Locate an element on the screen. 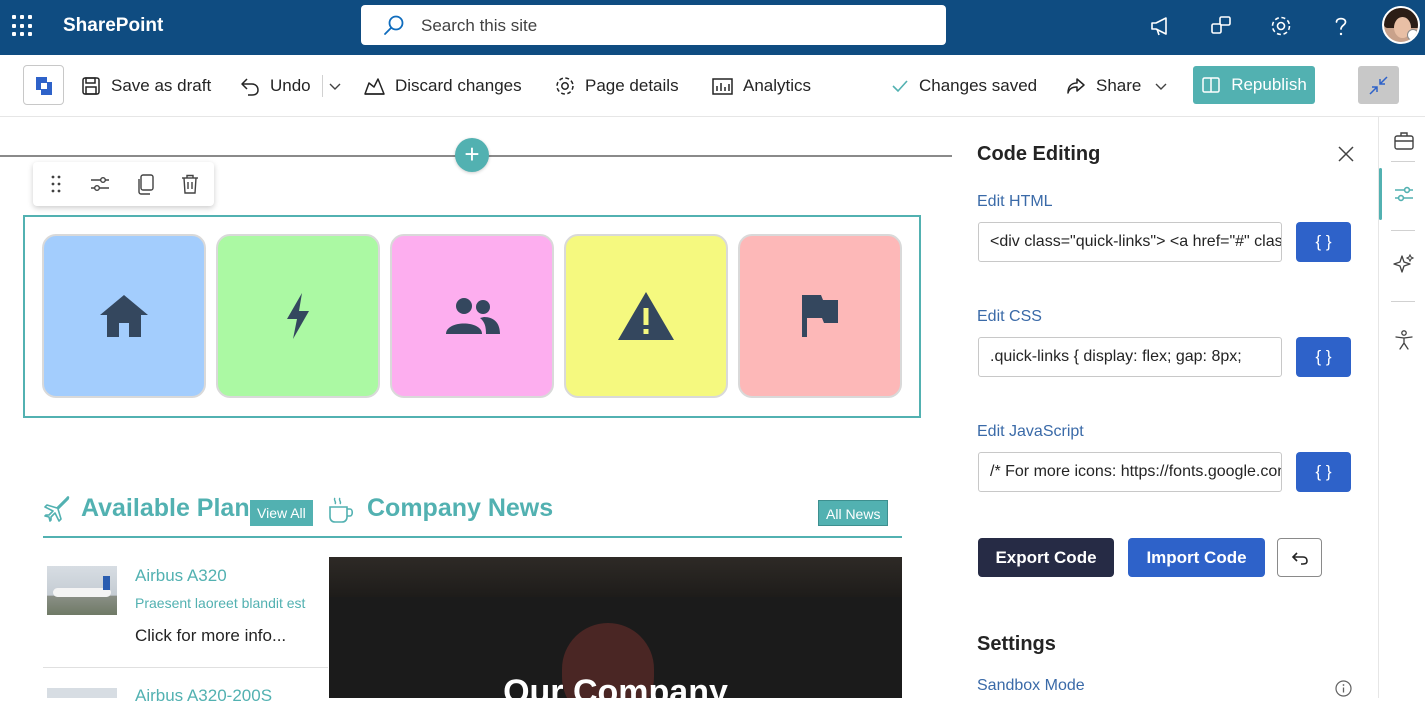 The image size is (1425, 706). feedback-icon is located at coordinates (1221, 26).